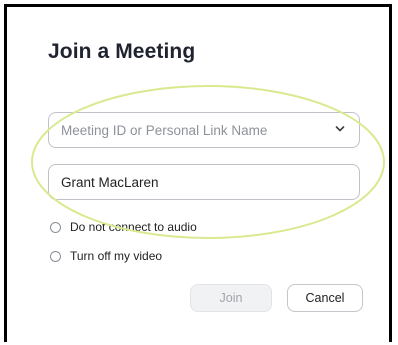 The image size is (398, 345). I want to click on video-off-checkbox, so click(55, 256).